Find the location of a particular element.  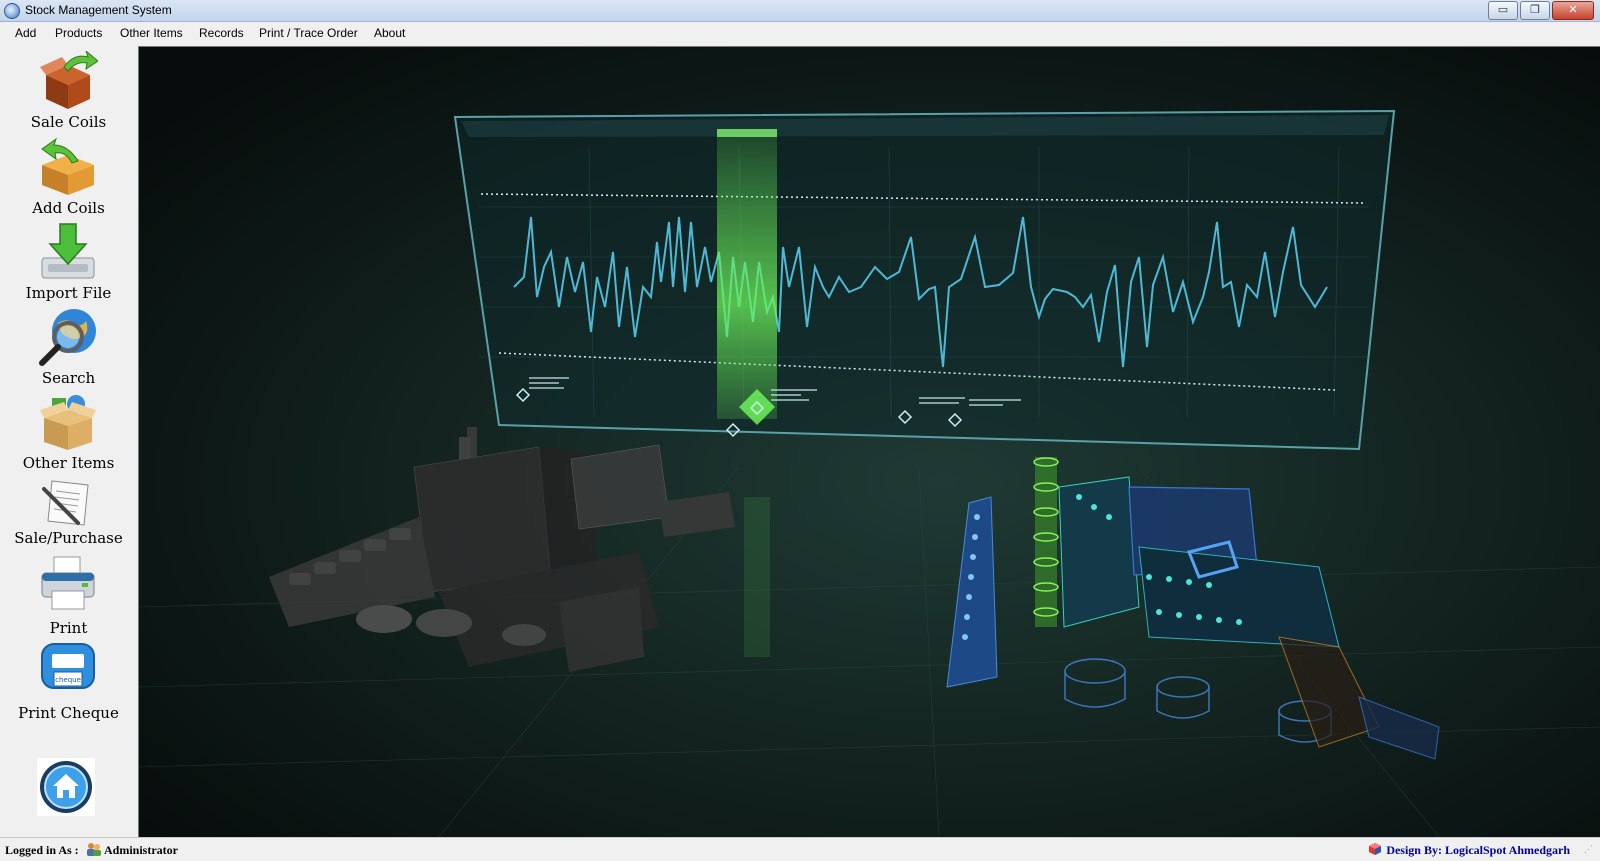

sidebar-item-sale-purchase: Sale/Purchase is located at coordinates (68, 513).